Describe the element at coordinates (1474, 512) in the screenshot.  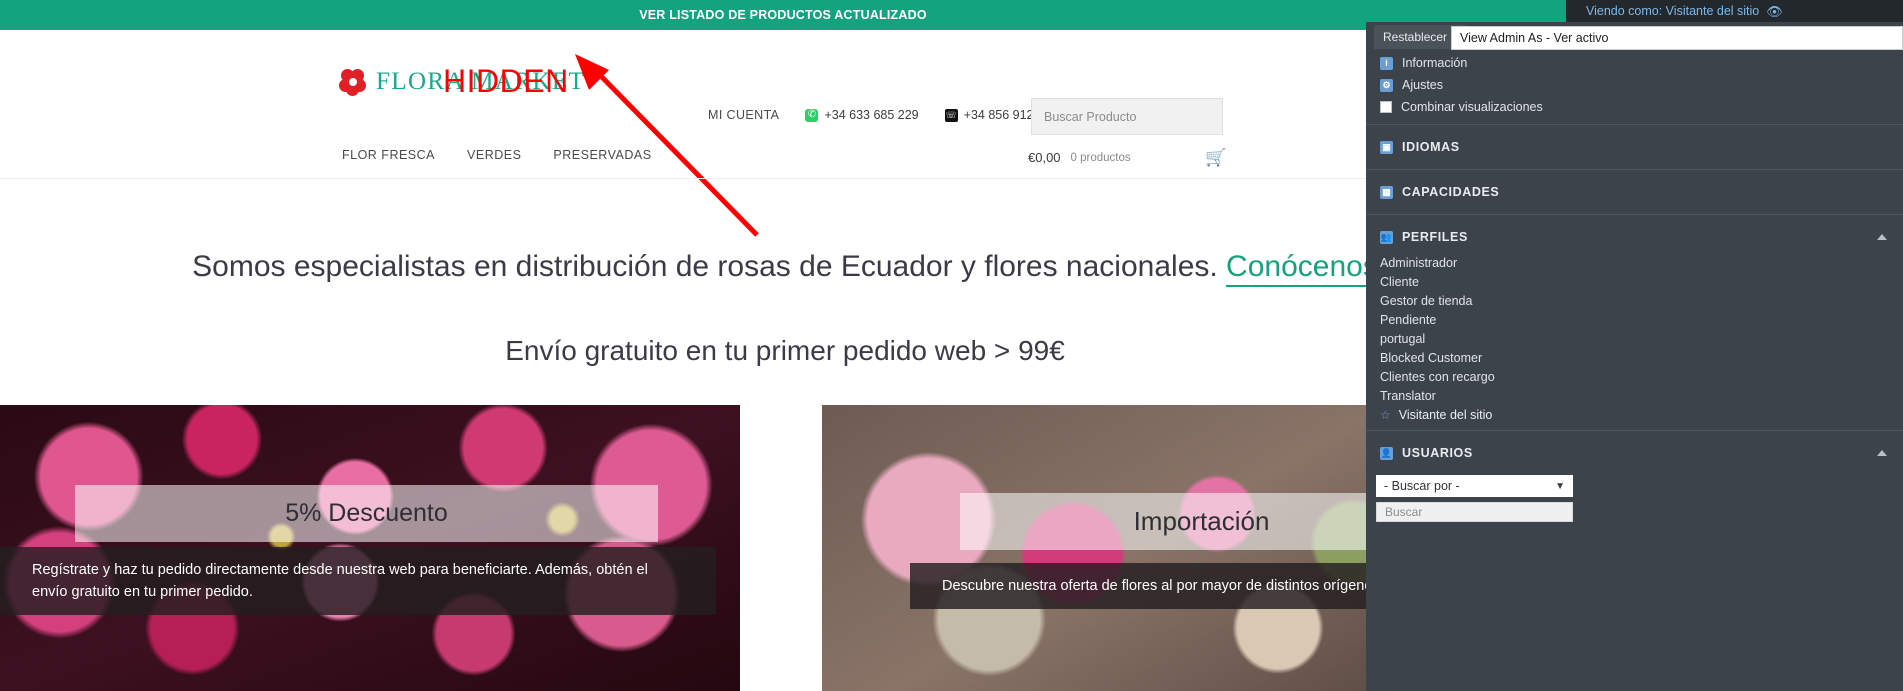
I see `user-search-input: Buscar` at that location.